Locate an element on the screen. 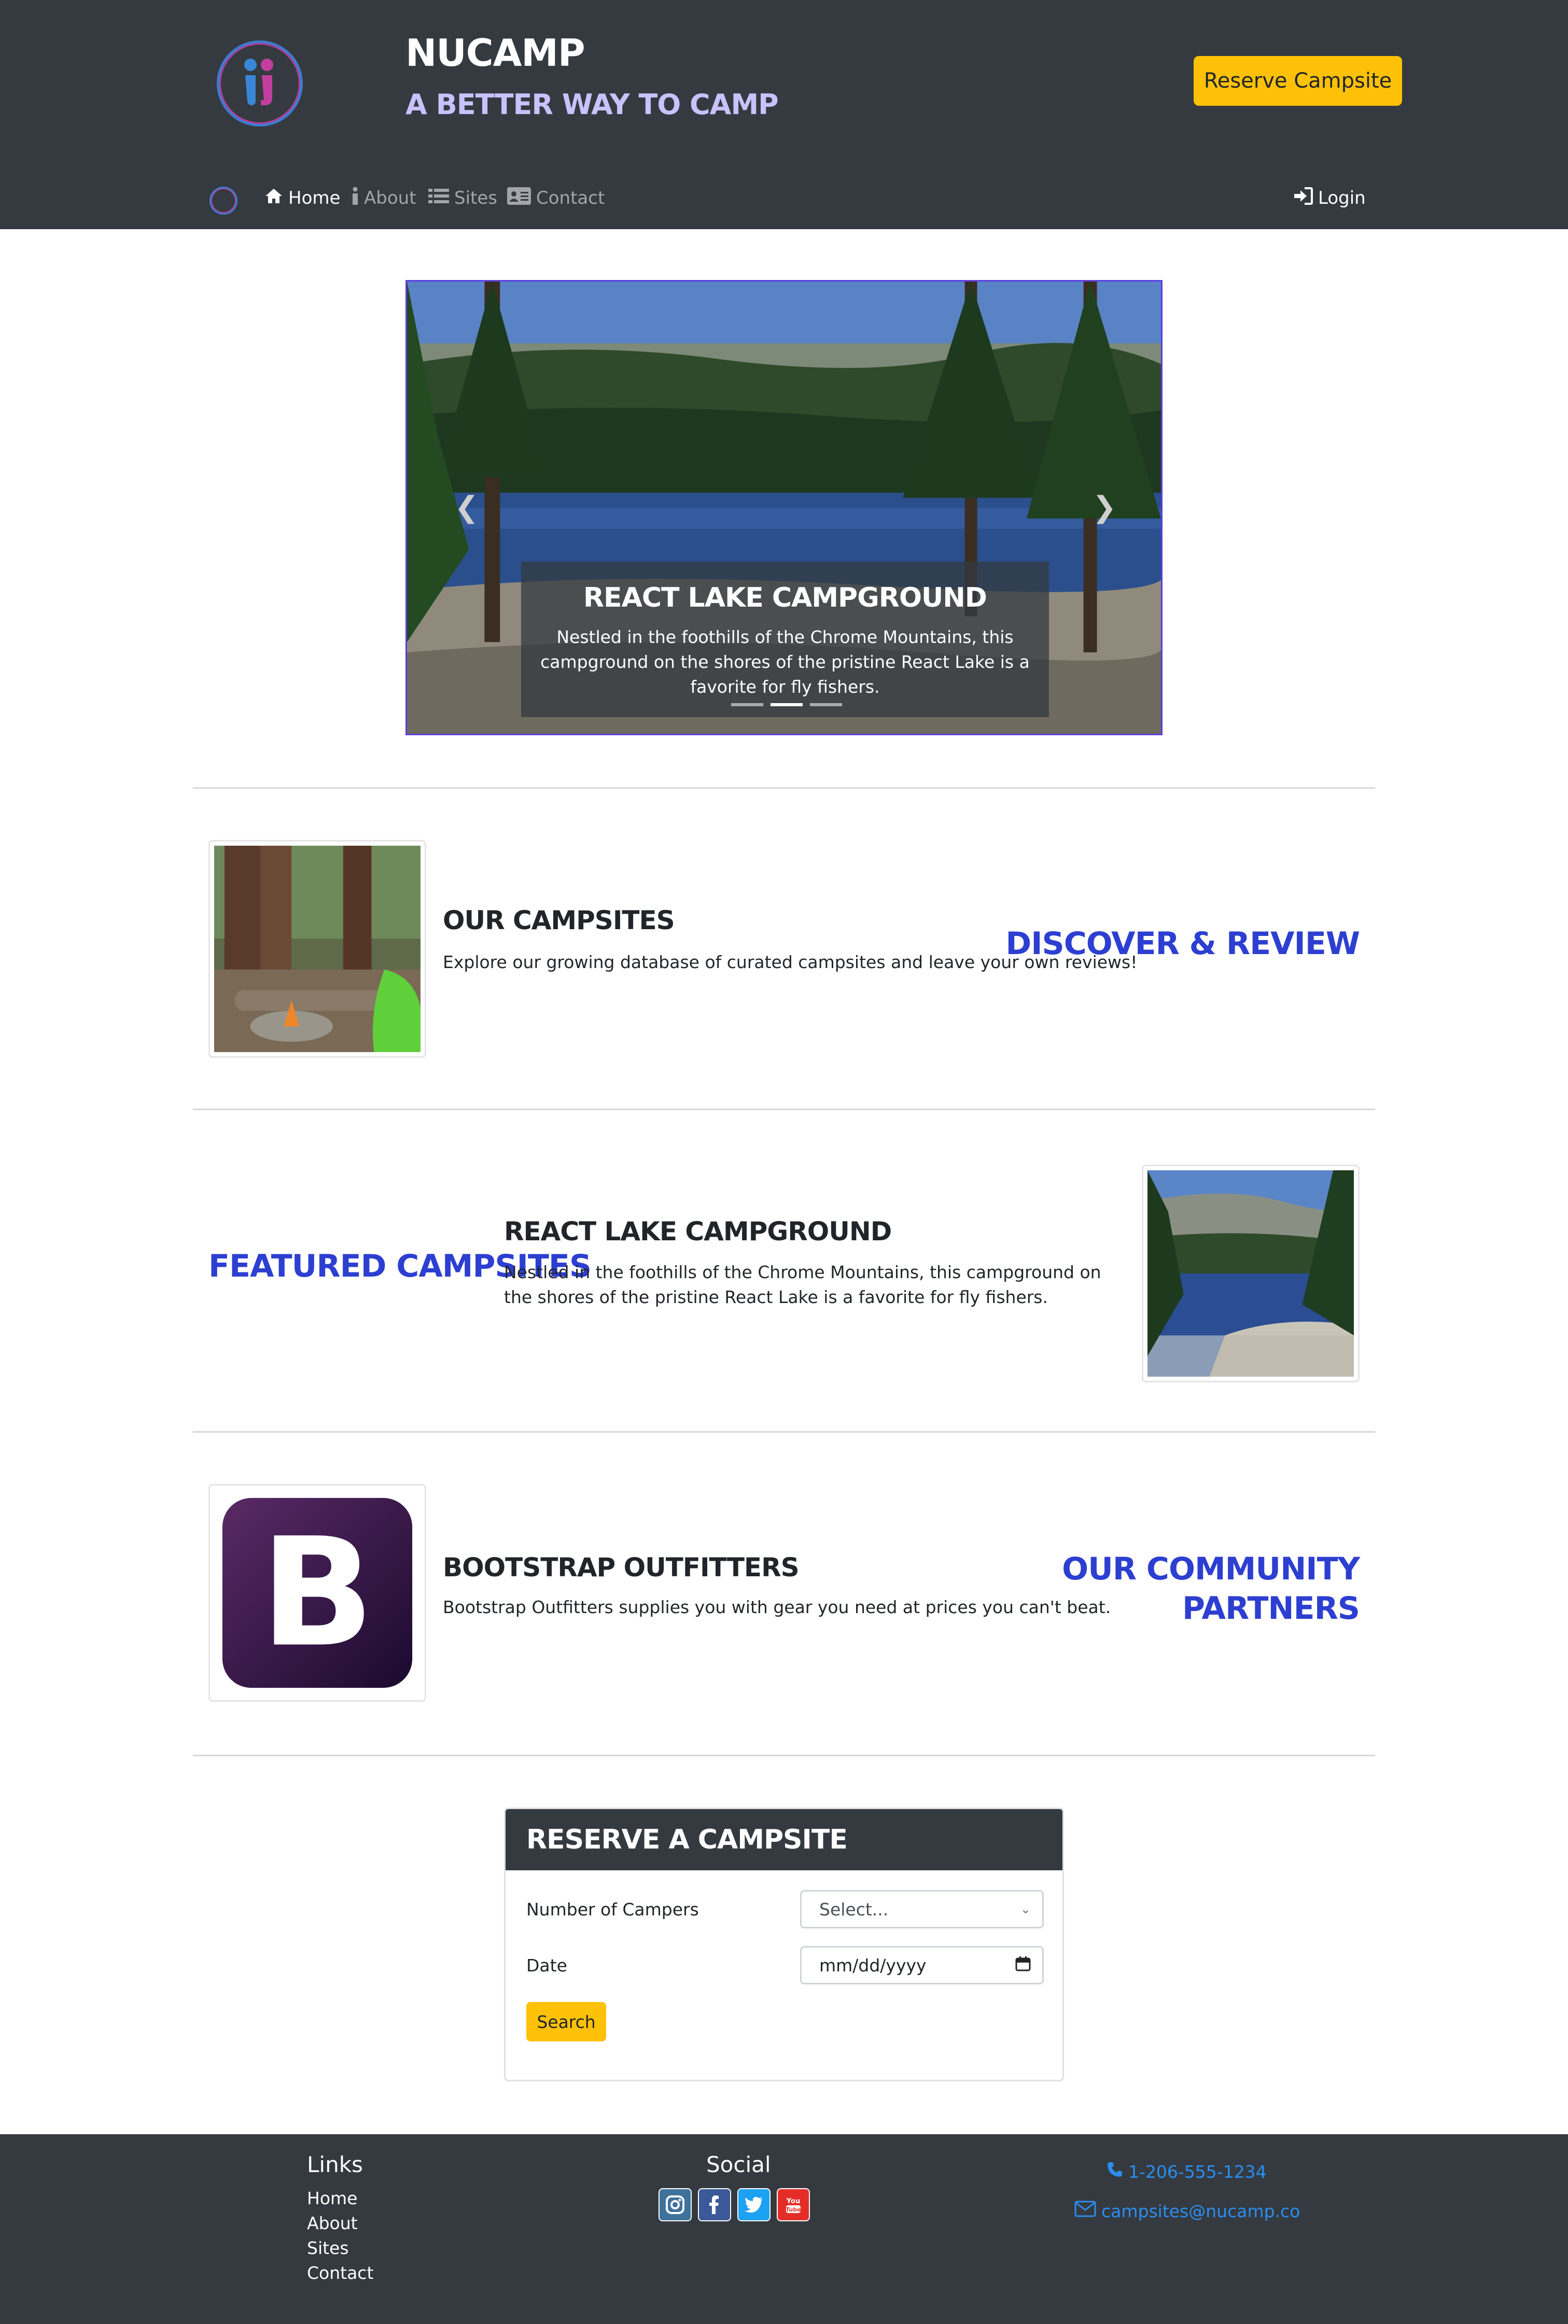 The width and height of the screenshot is (1568, 2324). home-icon is located at coordinates (273, 198).